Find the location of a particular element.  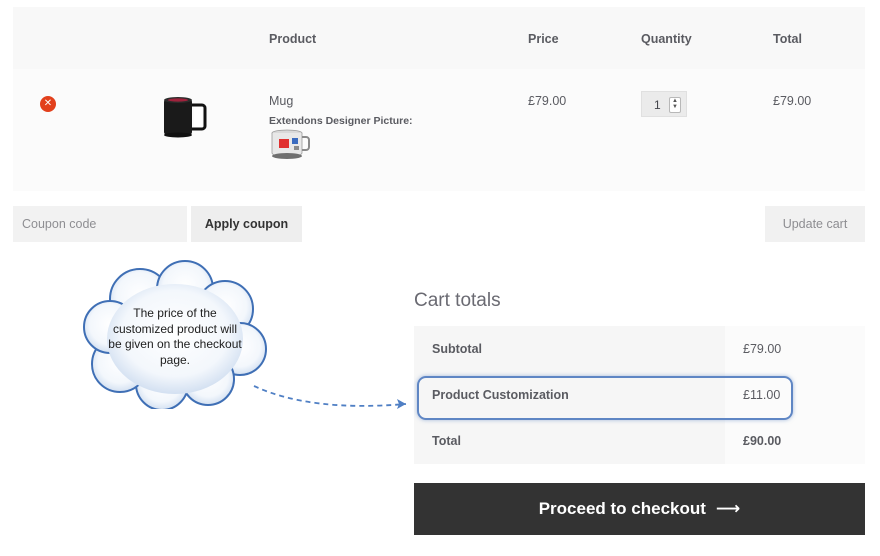

totals-row-total: Total £90.00 is located at coordinates (639, 441).